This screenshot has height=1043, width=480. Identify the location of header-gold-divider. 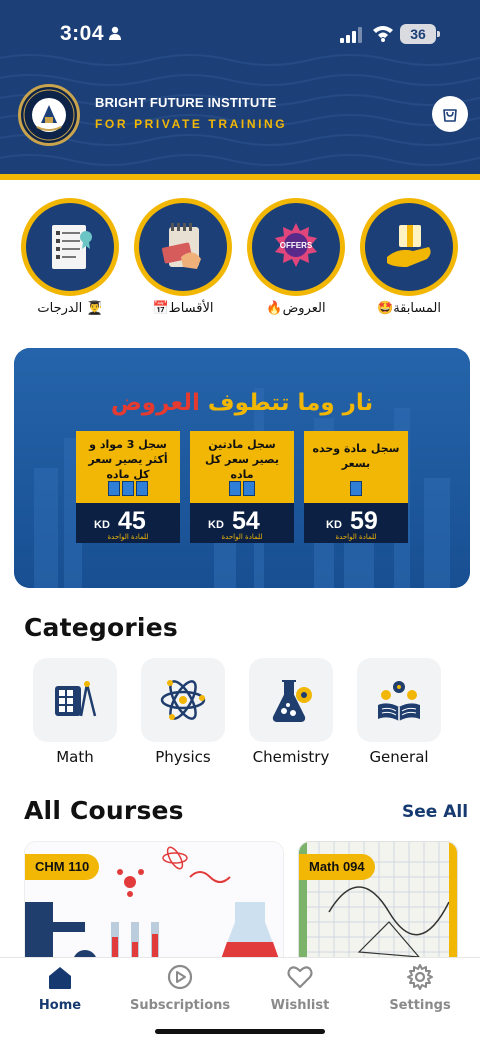
(240, 177).